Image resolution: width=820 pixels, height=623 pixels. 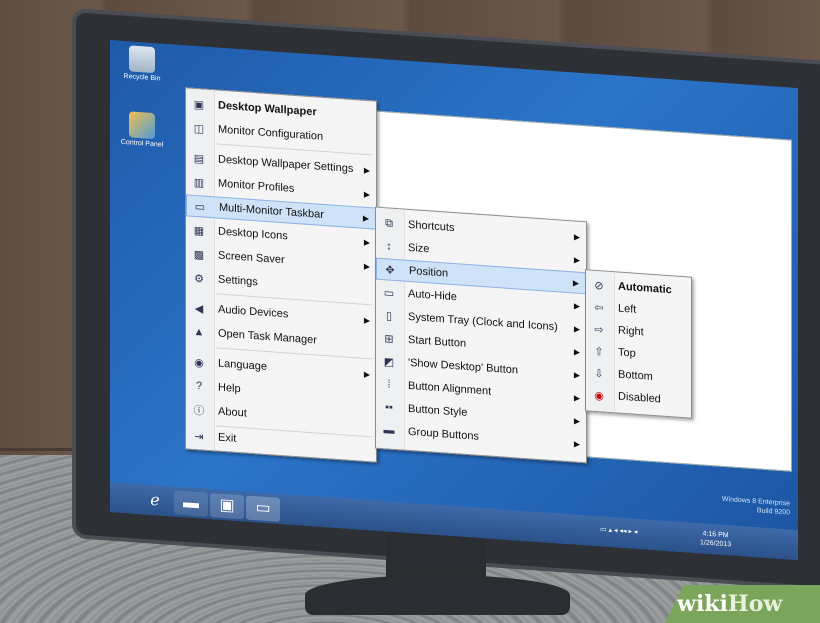 I want to click on windows-watermark: Windows 8 Enterprise Build 9200, so click(x=730, y=504).